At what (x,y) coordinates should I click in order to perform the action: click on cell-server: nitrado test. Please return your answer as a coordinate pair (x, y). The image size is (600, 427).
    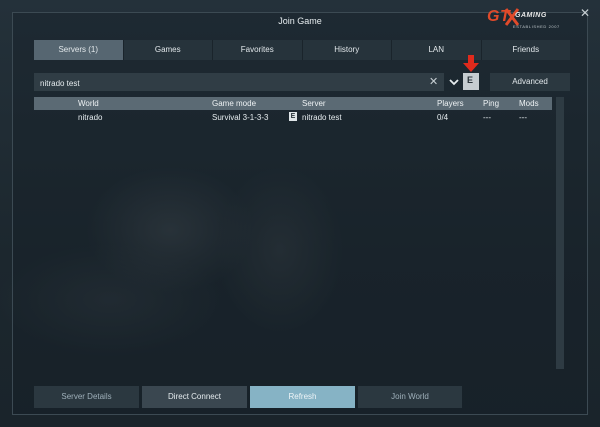
    Looking at the image, I should click on (322, 117).